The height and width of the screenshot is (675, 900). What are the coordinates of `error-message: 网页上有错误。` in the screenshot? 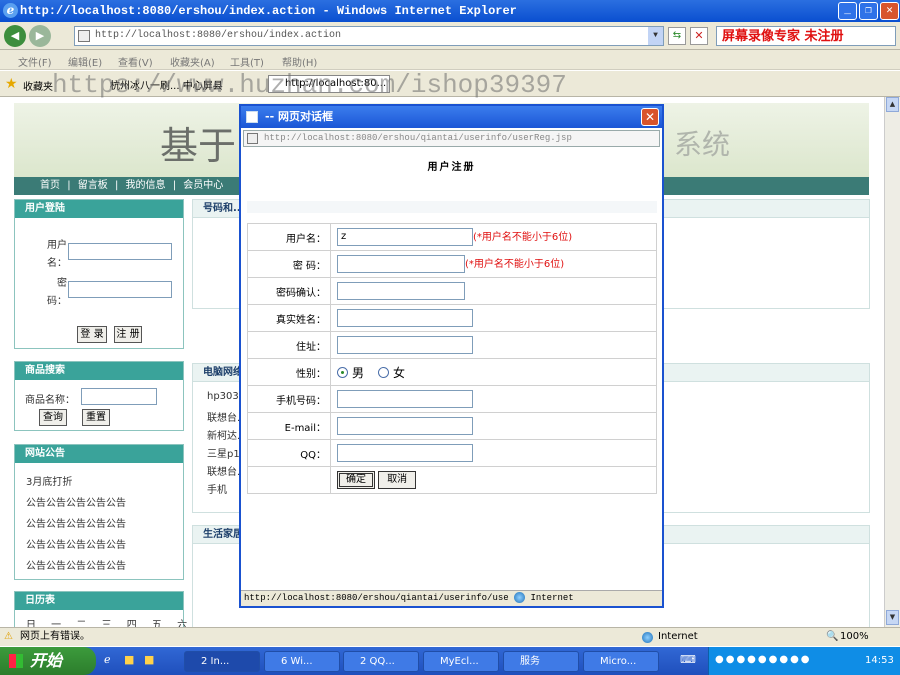 It's located at (55, 637).